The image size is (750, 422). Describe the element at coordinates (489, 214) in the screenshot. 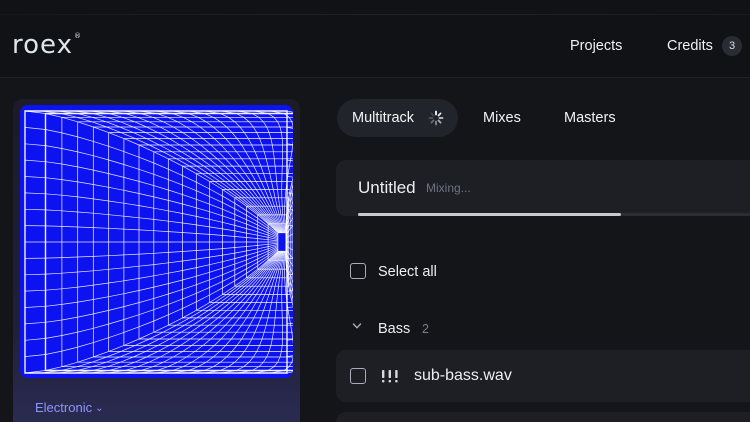

I see `mixing-progress-fill` at that location.